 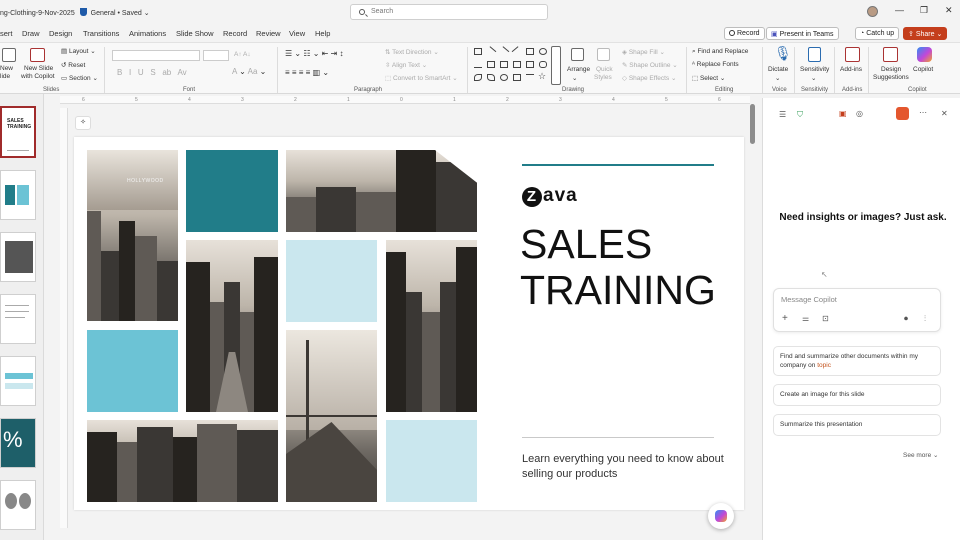 What do you see at coordinates (195, 33) in the screenshot?
I see `tab-slide-show: Slide Show` at bounding box center [195, 33].